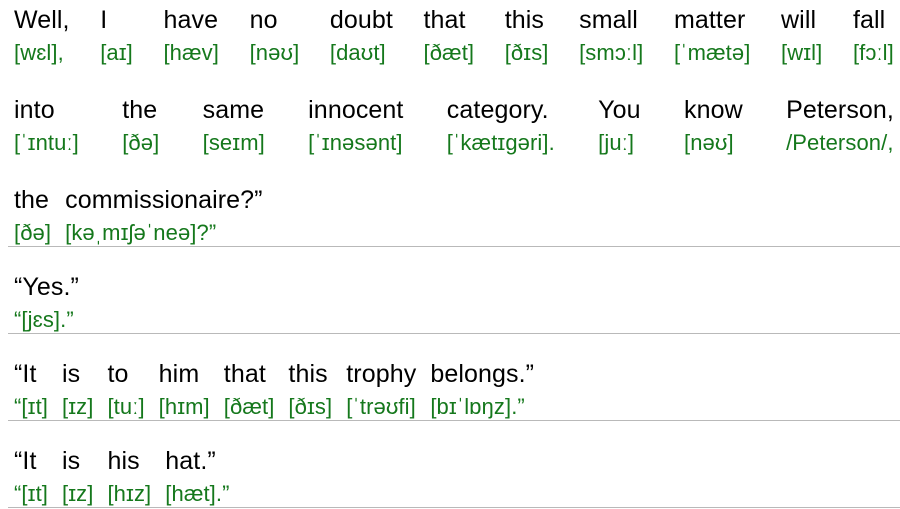 This screenshot has height=509, width=900. Describe the element at coordinates (275, 35) in the screenshot. I see `word-pair: no [nəʊ]` at that location.